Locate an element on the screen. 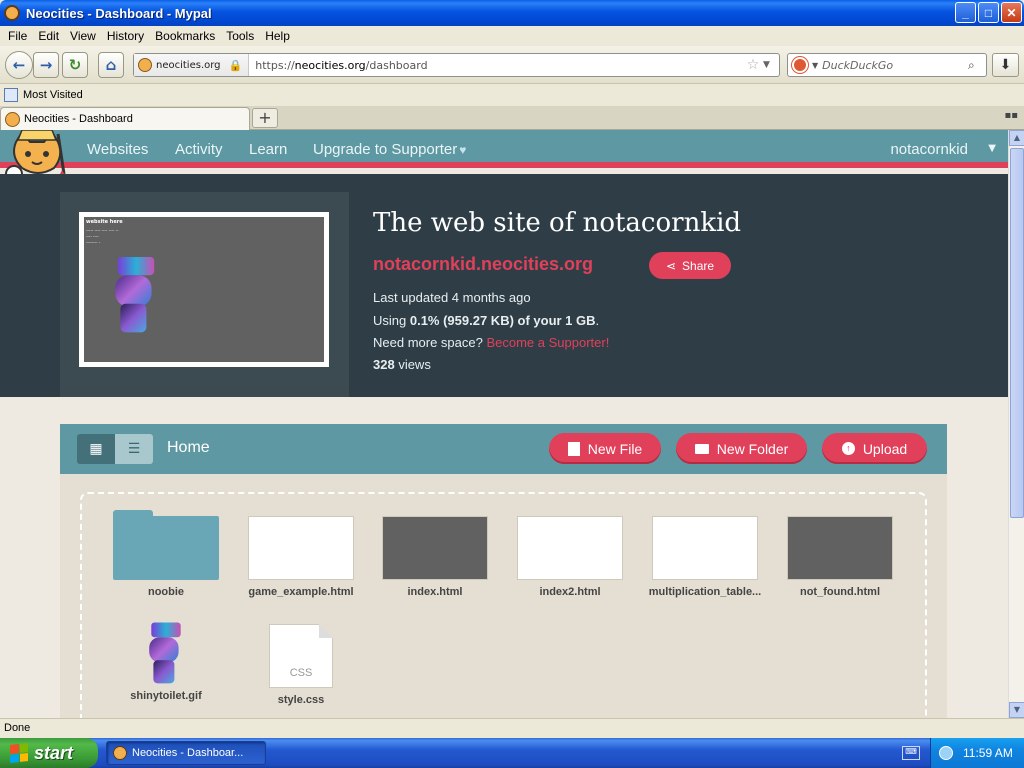 The width and height of the screenshot is (1024, 768). new-file-button: New File is located at coordinates (605, 448).